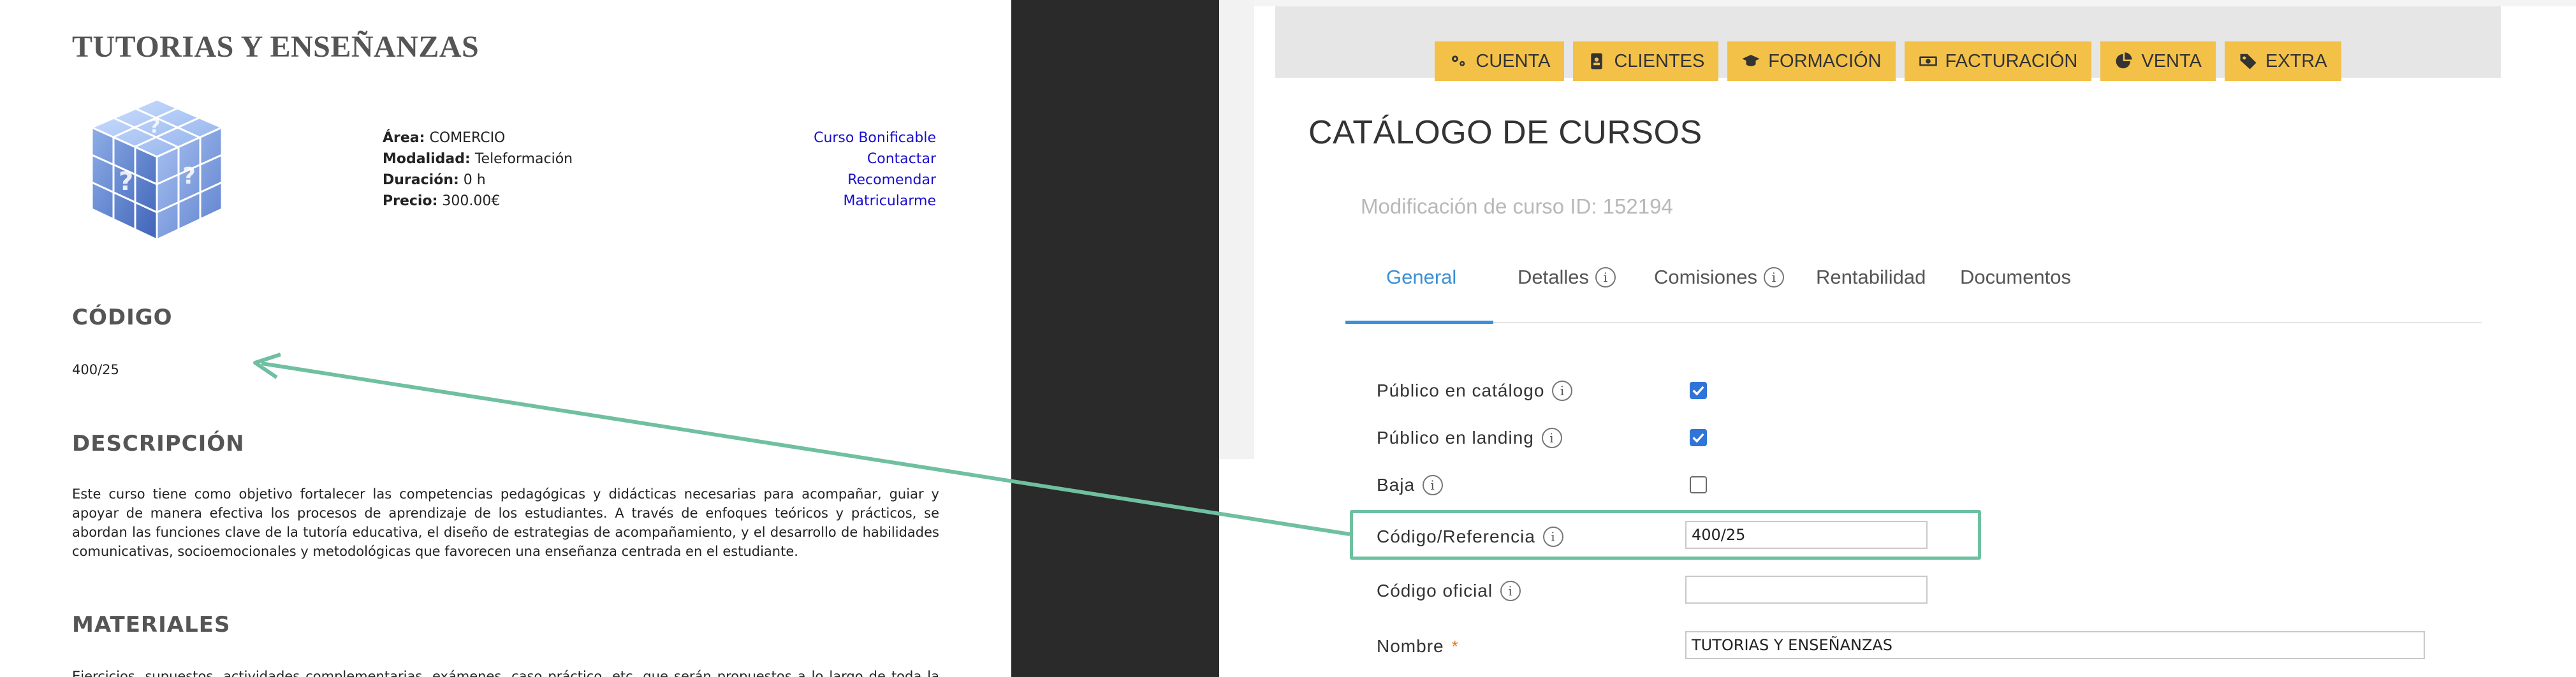 The width and height of the screenshot is (2576, 677). I want to click on tab-detalles: Detalles i, so click(1567, 277).